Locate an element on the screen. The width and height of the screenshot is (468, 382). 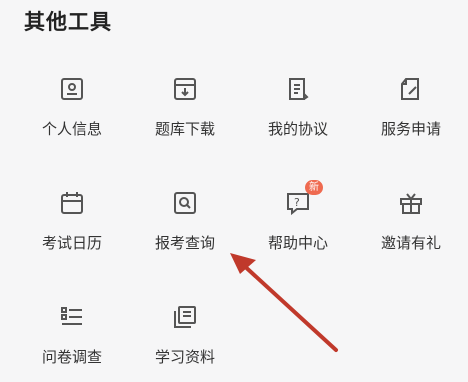
search-doc-icon is located at coordinates (185, 203).